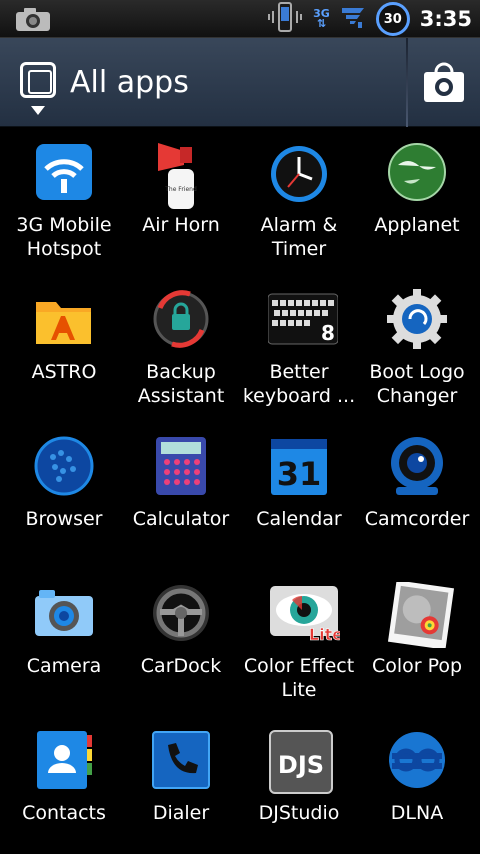 This screenshot has width=480, height=854. I want to click on calendar-day: 31, so click(299, 474).